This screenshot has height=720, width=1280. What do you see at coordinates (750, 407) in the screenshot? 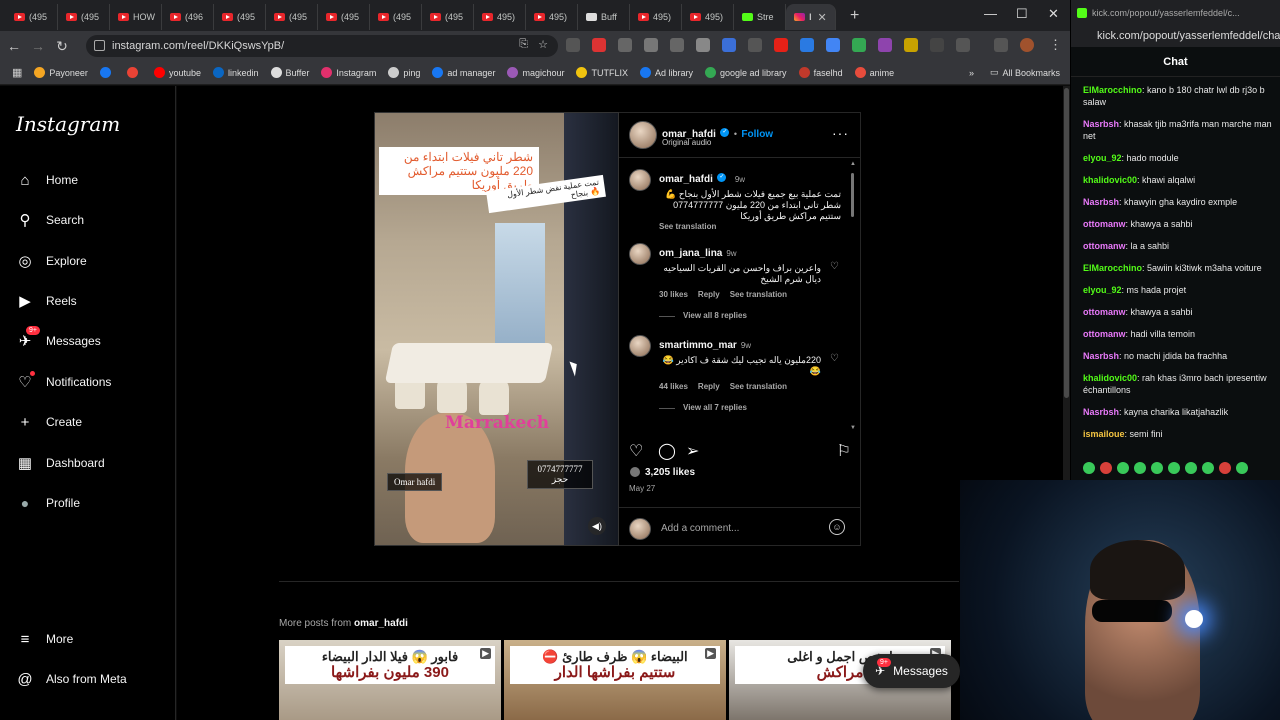
I see `view-replies-button: View all 7 replies` at bounding box center [750, 407].